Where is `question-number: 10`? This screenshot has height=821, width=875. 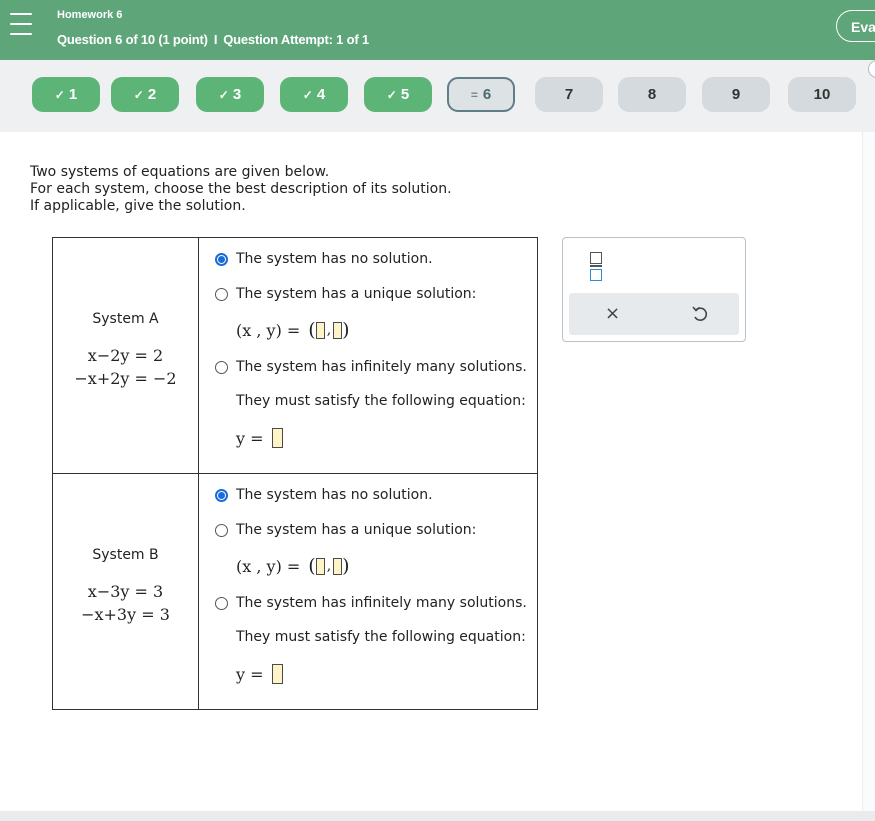
question-number: 10 is located at coordinates (822, 94).